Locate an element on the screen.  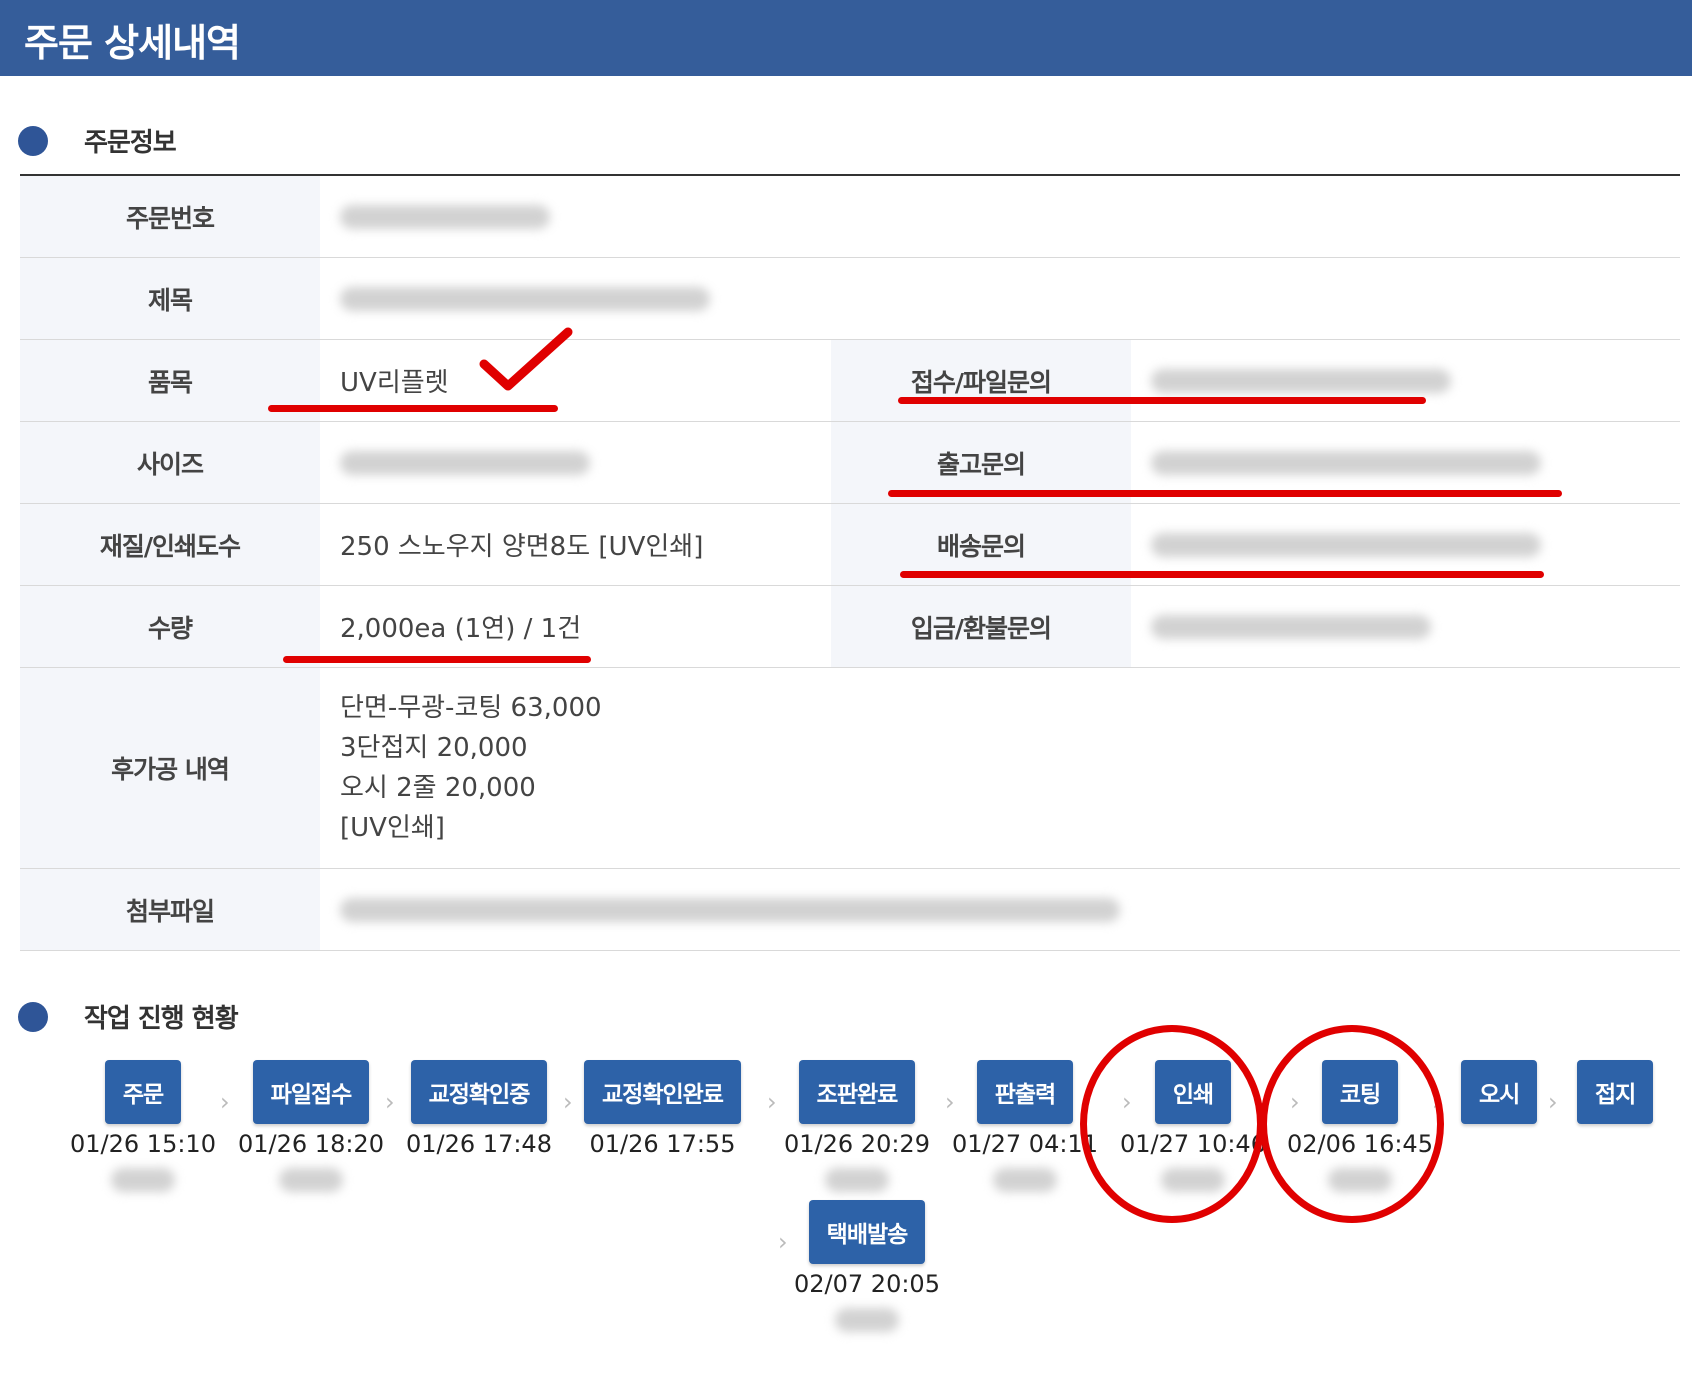
step-imposition: 조판완료 01/26 20:29 is located at coordinates (857, 1126).